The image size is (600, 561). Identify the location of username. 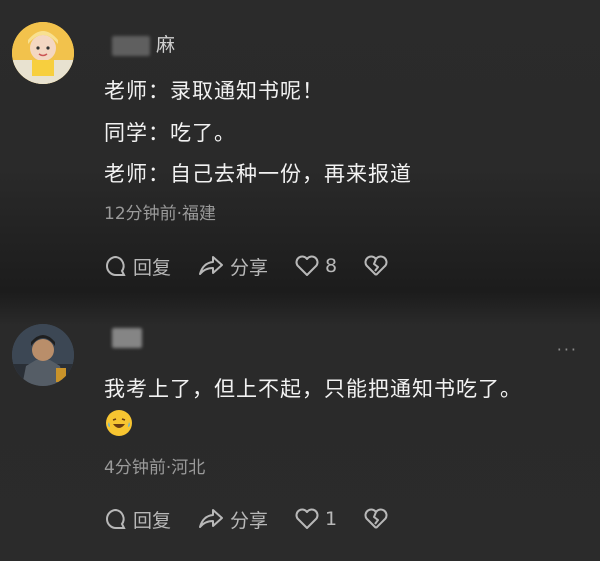
(130, 337).